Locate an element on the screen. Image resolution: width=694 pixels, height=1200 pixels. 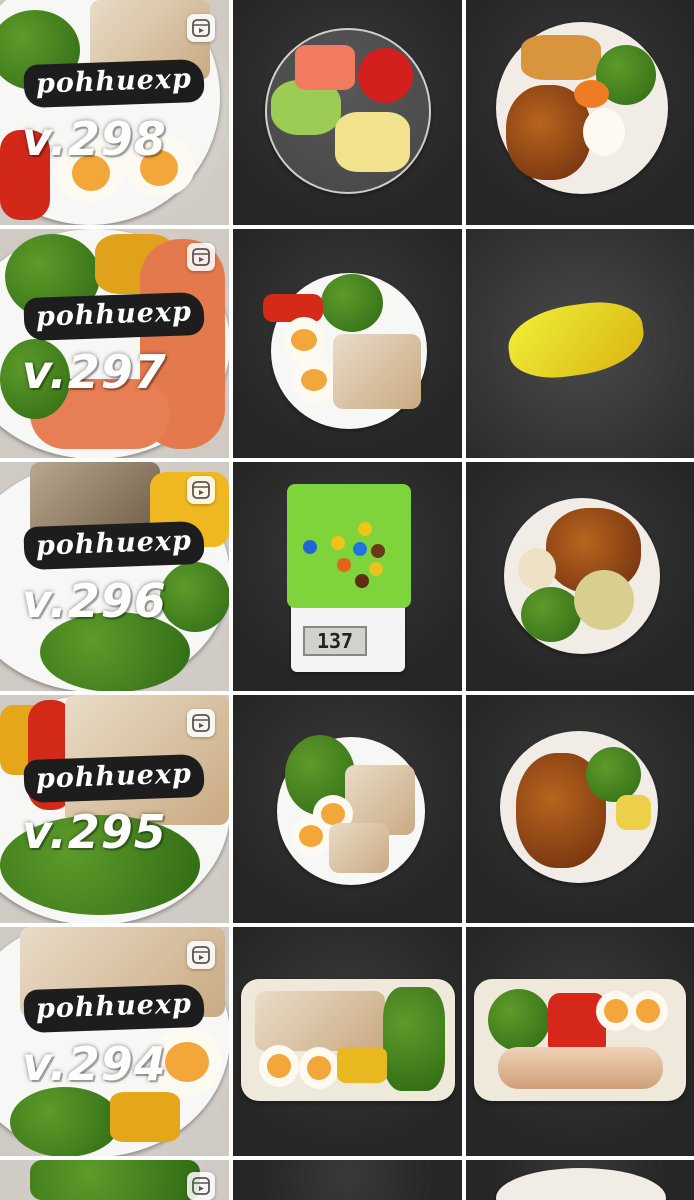
version-label: v.294 is located at coordinates (94, 1064).